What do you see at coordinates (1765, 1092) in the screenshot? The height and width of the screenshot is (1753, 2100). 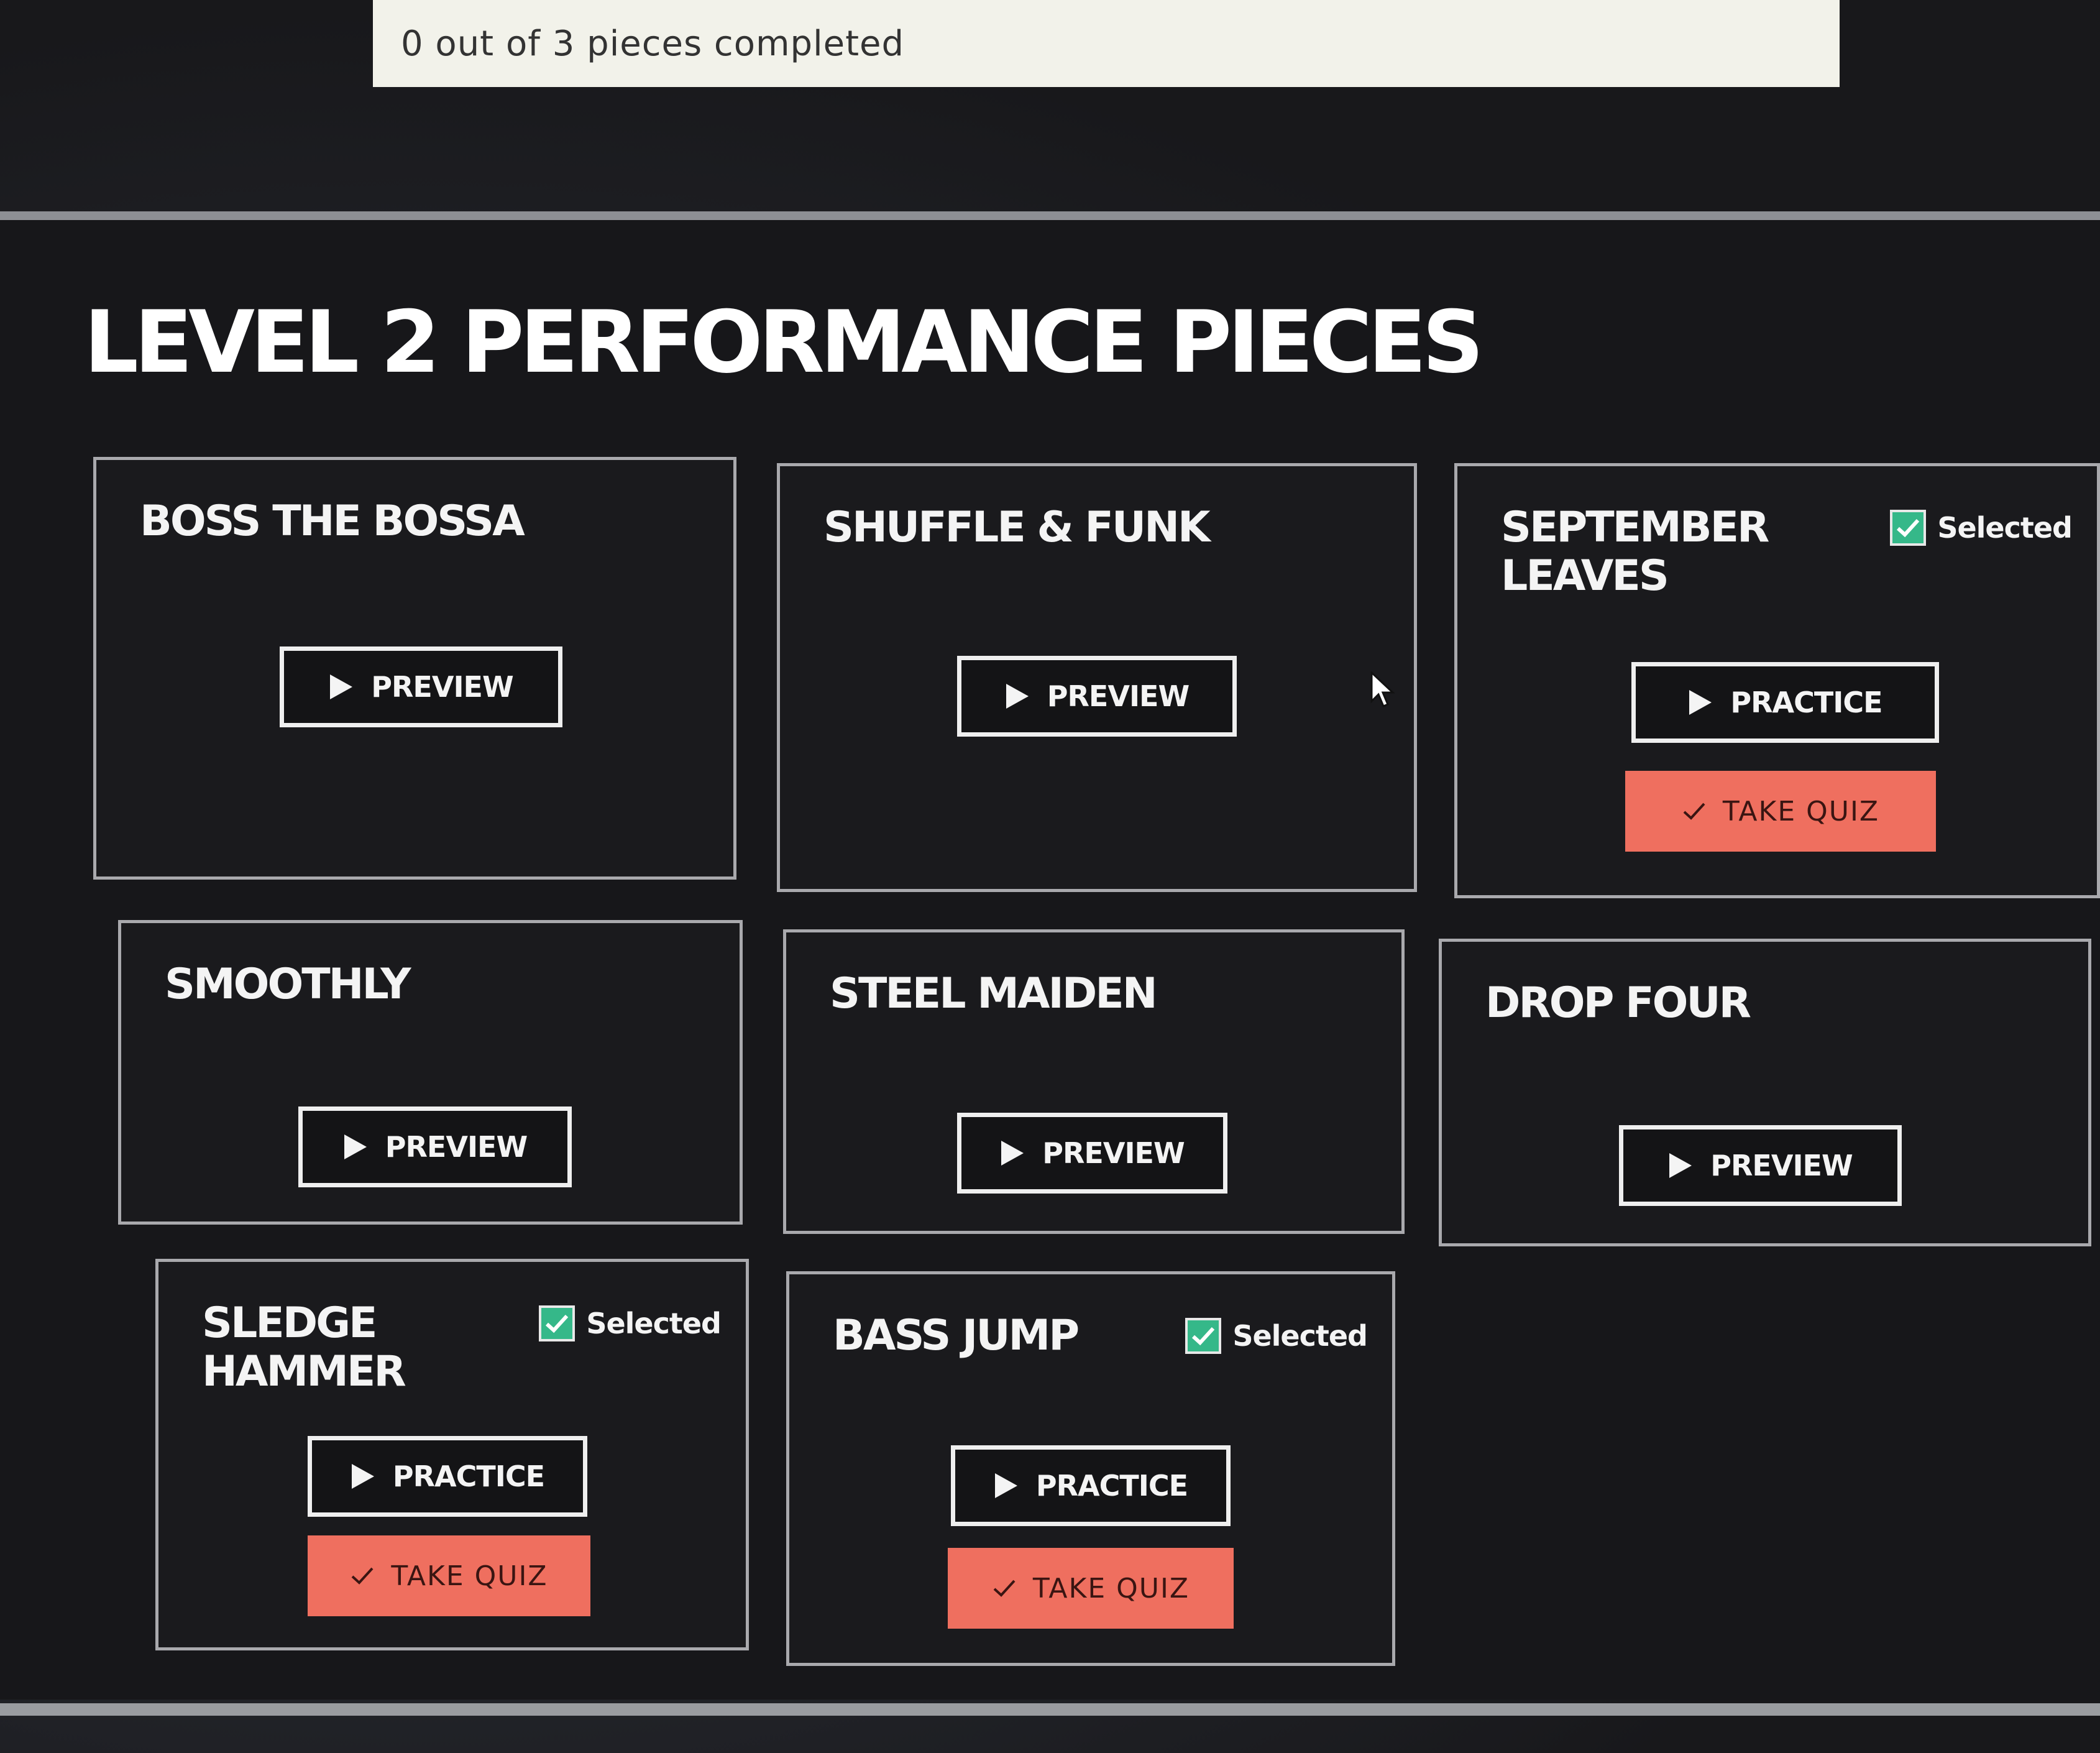 I see `piece-card-drop-four: DROP FOUR PREVIEW` at bounding box center [1765, 1092].